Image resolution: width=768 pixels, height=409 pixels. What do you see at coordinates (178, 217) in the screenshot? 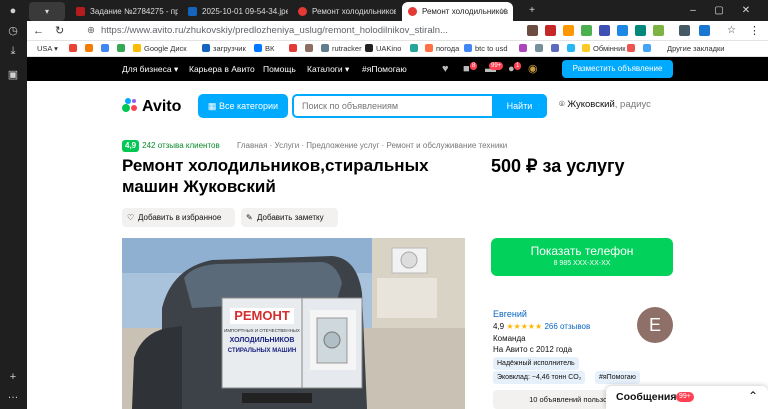
I see `add-favorite-button: ♡ Добавить в избранное` at bounding box center [178, 217].